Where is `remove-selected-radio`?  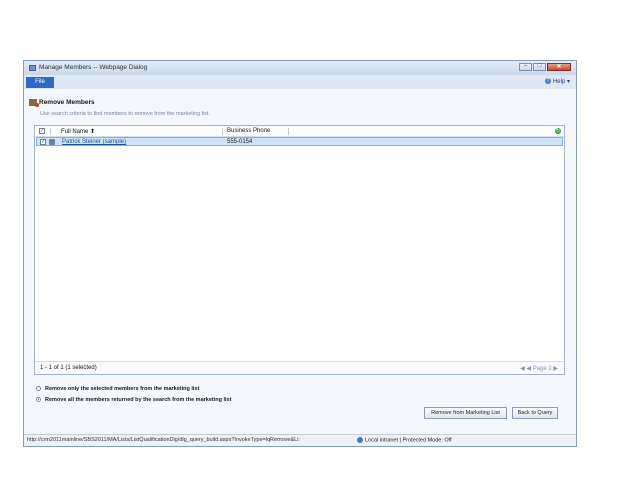
remove-selected-radio is located at coordinates (38, 389).